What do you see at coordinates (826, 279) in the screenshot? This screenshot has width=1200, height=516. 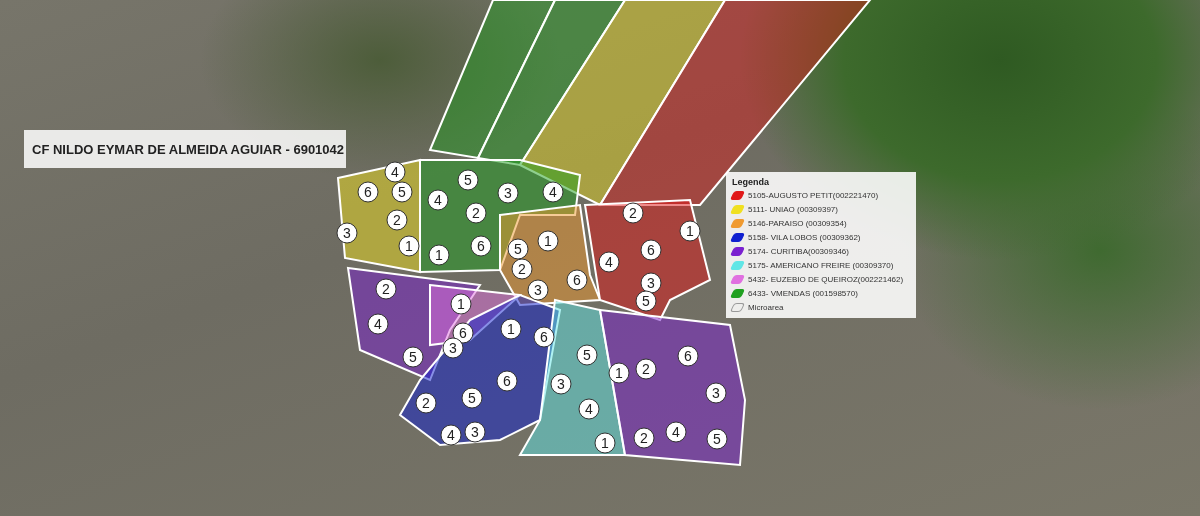 I see `legend-label: 5432- EUZEBIO DE QUEIROZ(002221462)` at bounding box center [826, 279].